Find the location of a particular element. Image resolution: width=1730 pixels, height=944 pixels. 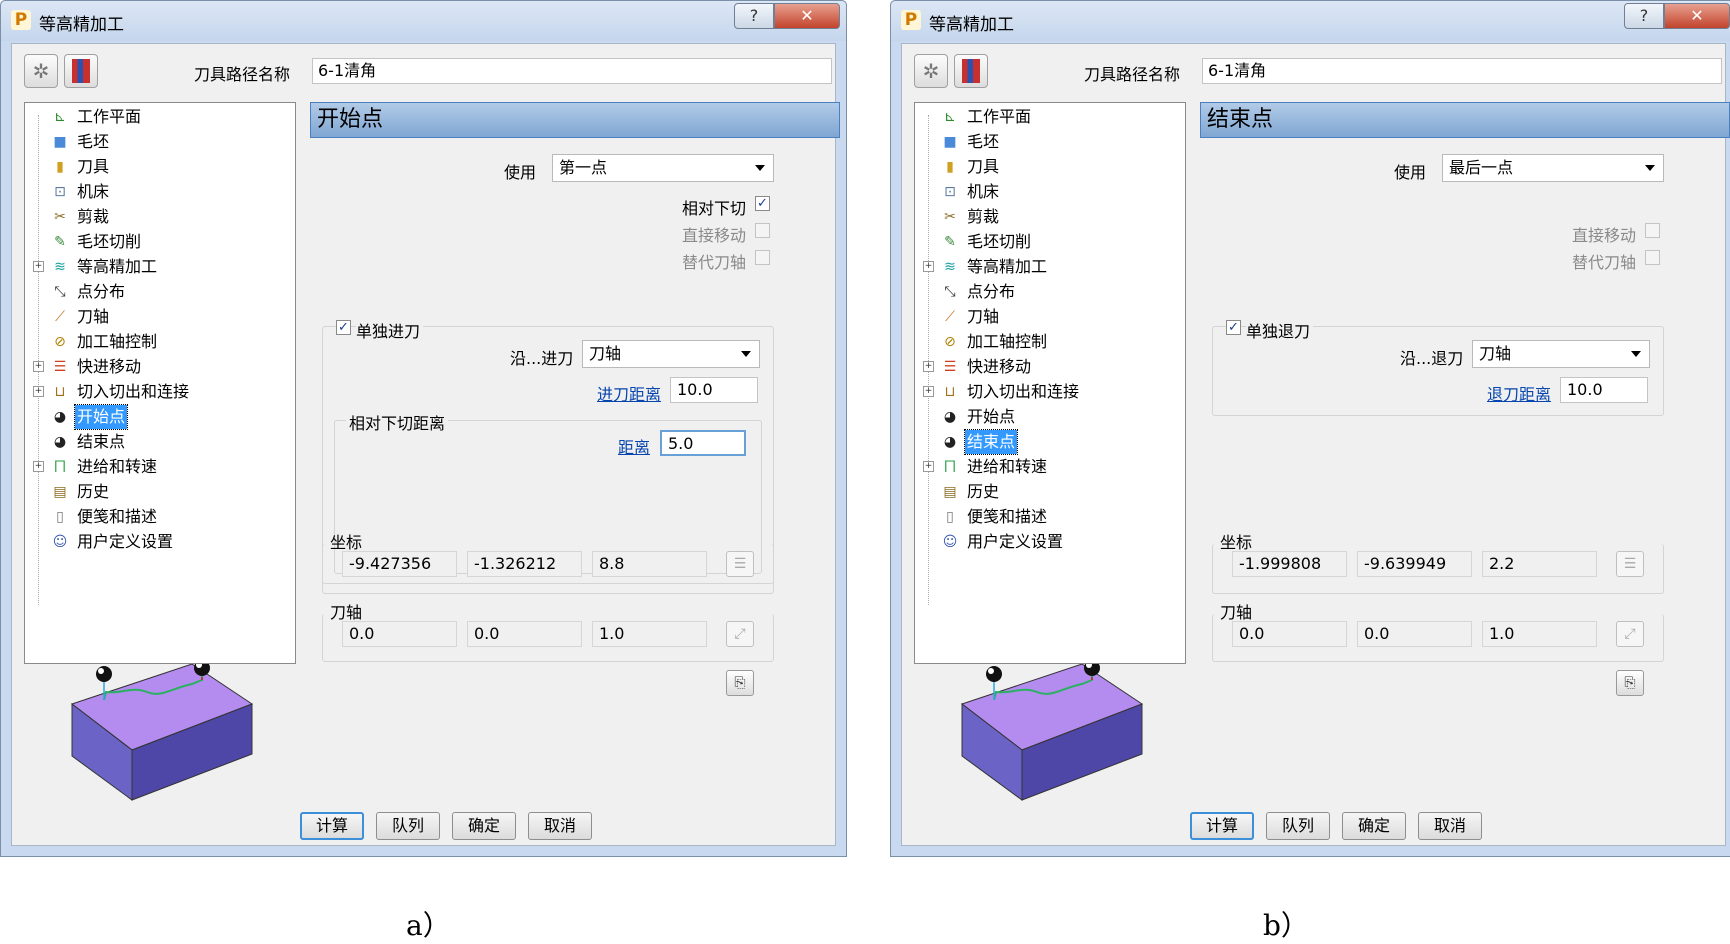

coord-y-field: -1.326212 is located at coordinates (524, 564).